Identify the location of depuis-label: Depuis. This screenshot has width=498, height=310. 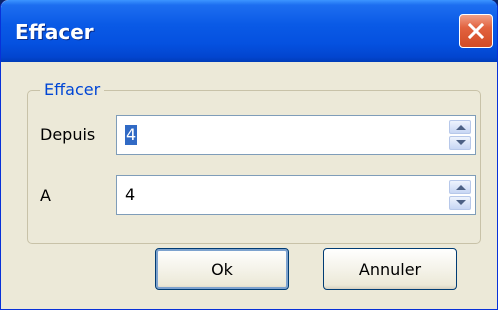
(68, 134).